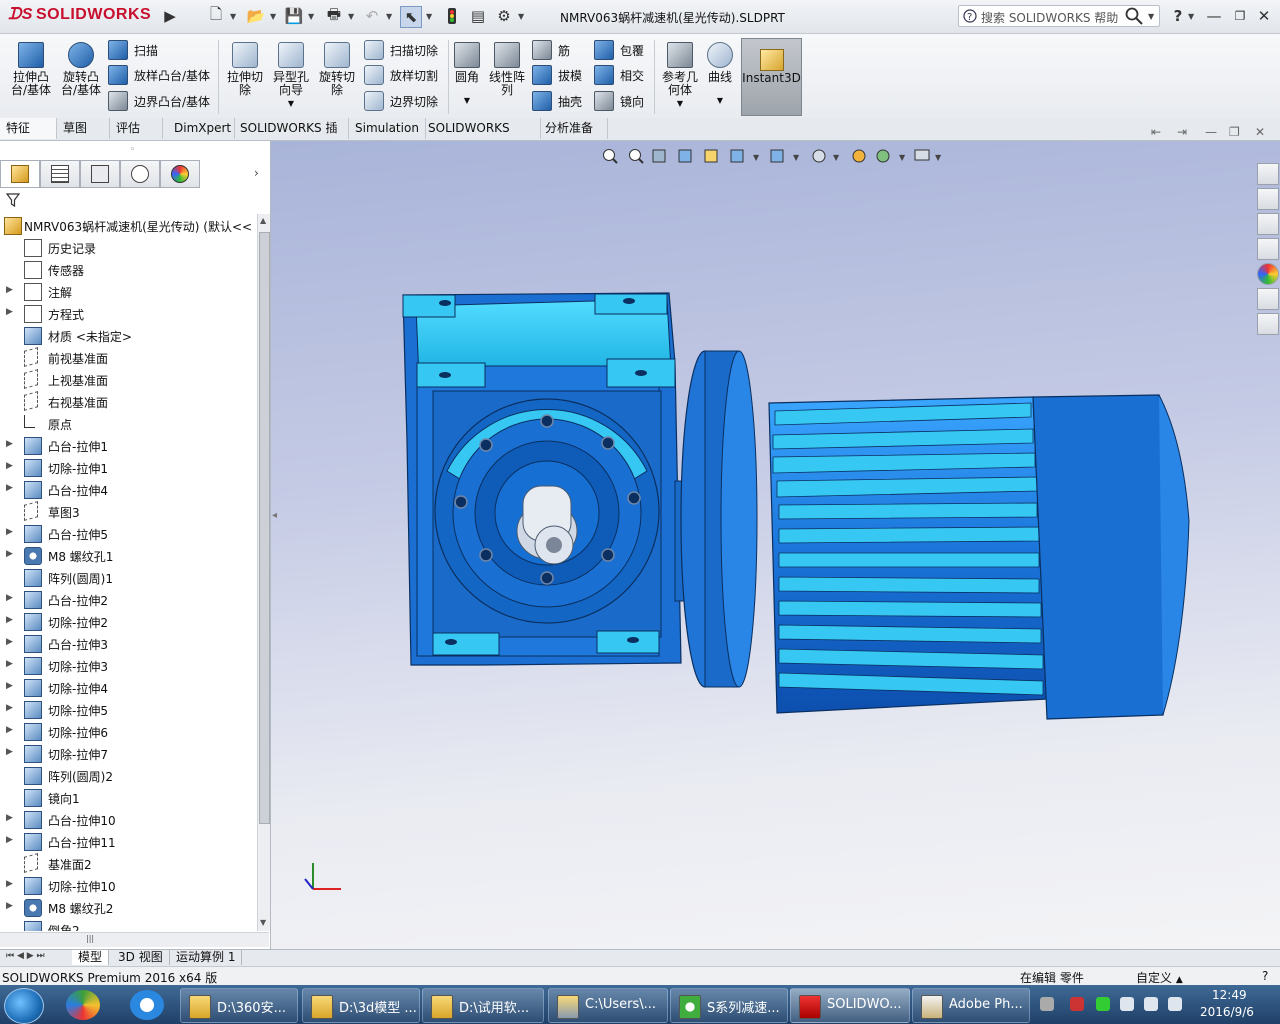  Describe the element at coordinates (619, 50) in the screenshot. I see `wrap-button: 包覆` at that location.